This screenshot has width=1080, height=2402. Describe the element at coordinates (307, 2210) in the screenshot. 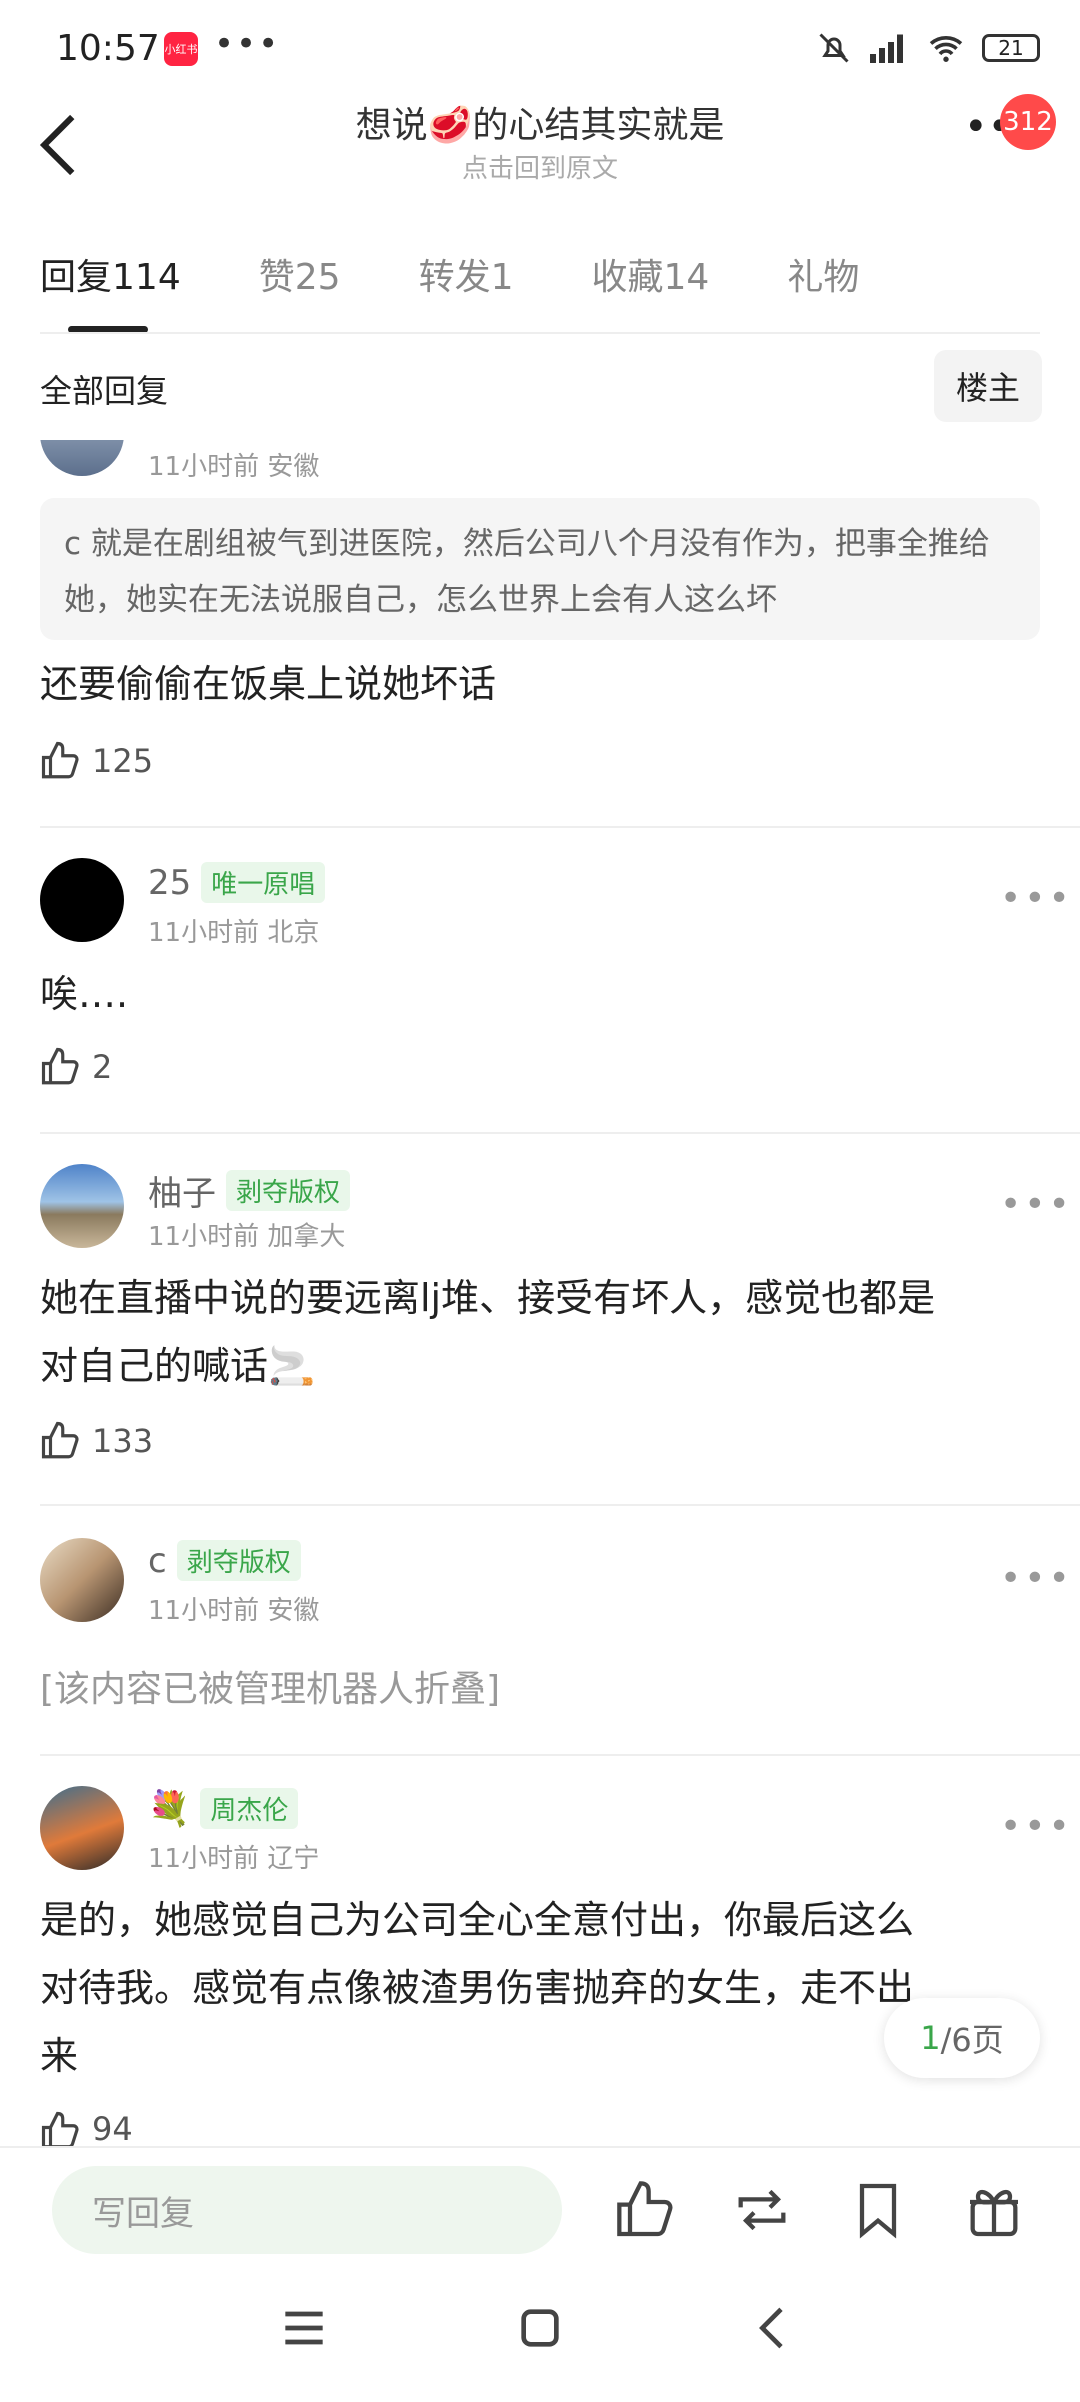

I see `reply-input: 写回复` at that location.